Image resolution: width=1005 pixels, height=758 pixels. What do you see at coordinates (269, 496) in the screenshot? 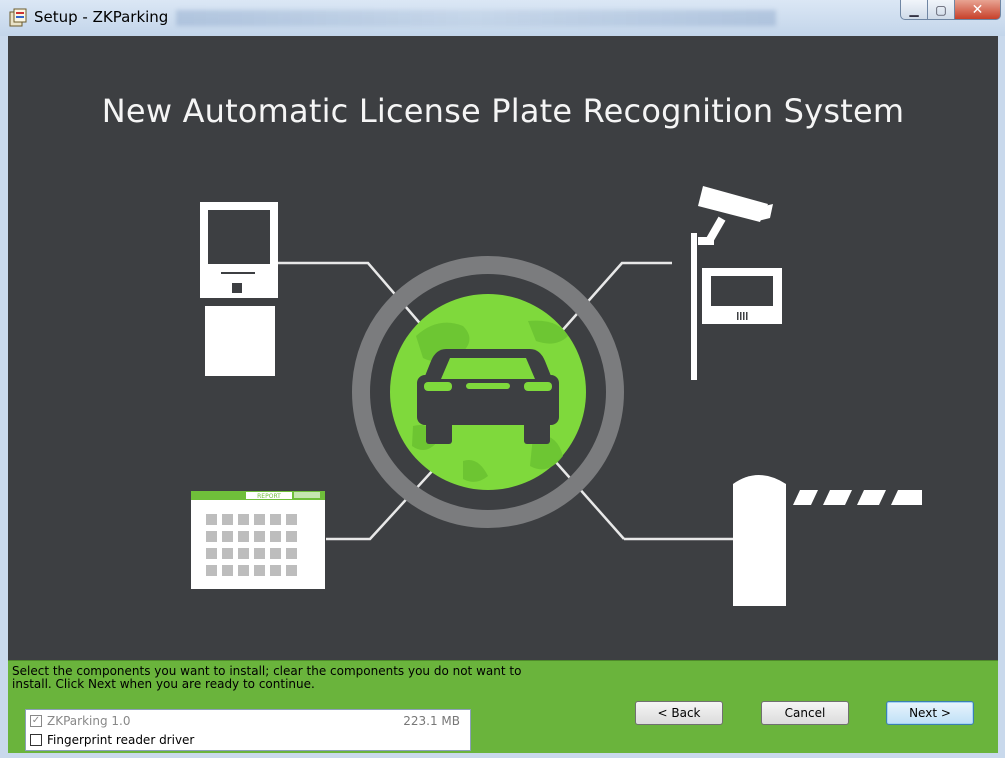
I see `report-label: REPORT` at bounding box center [269, 496].